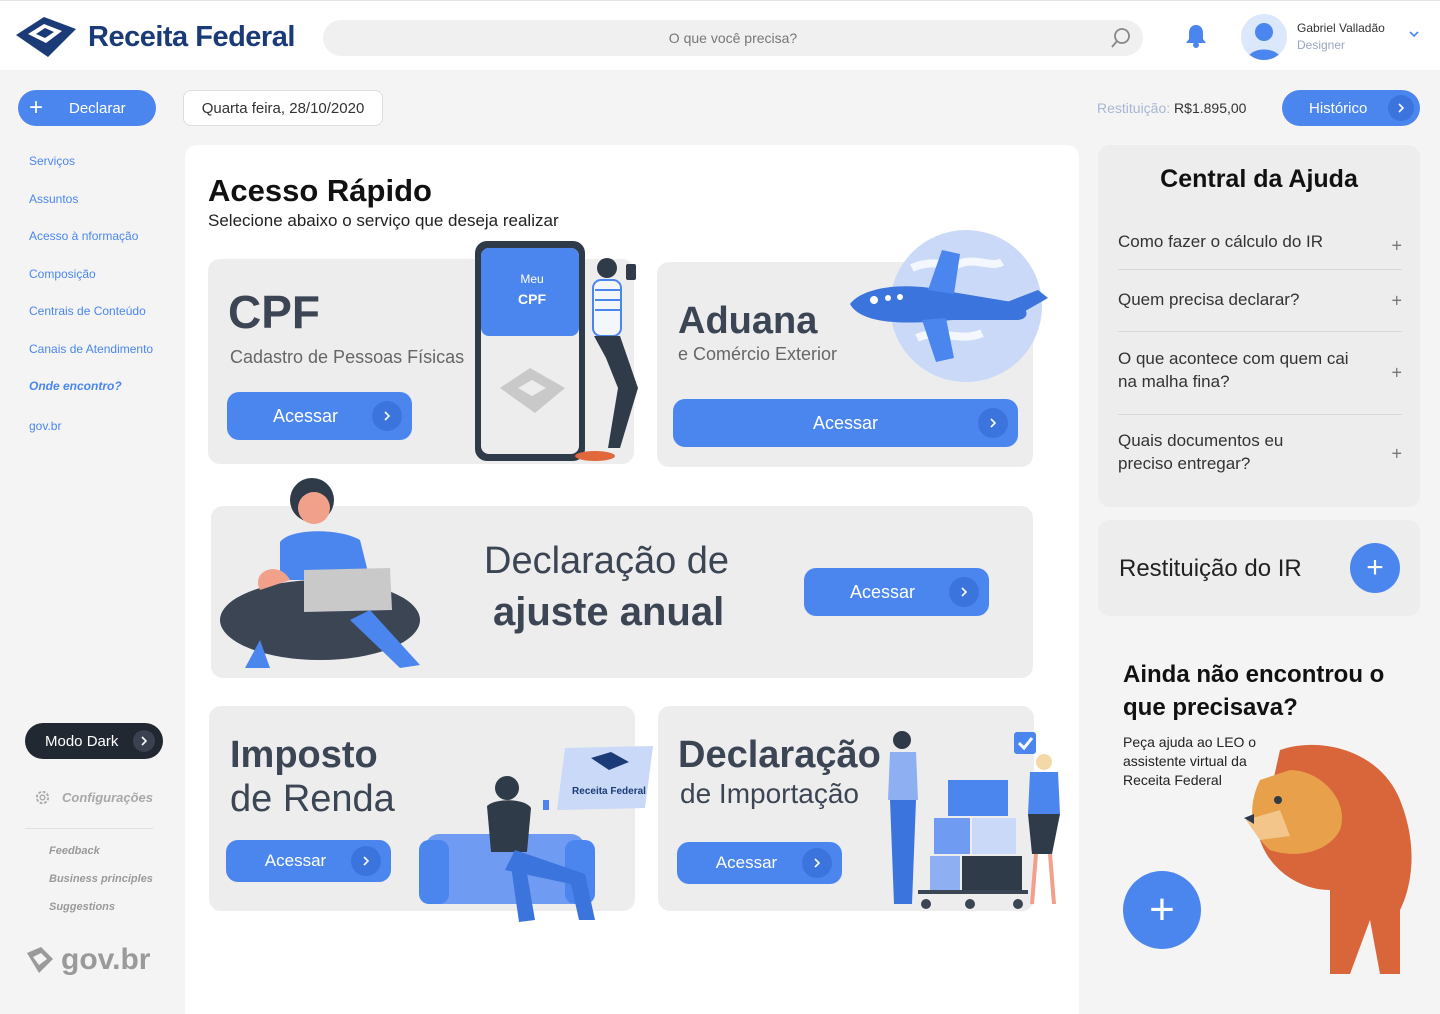 This screenshot has width=1440, height=1014. Describe the element at coordinates (106, 959) in the screenshot. I see `govbr-label: gov.br` at that location.